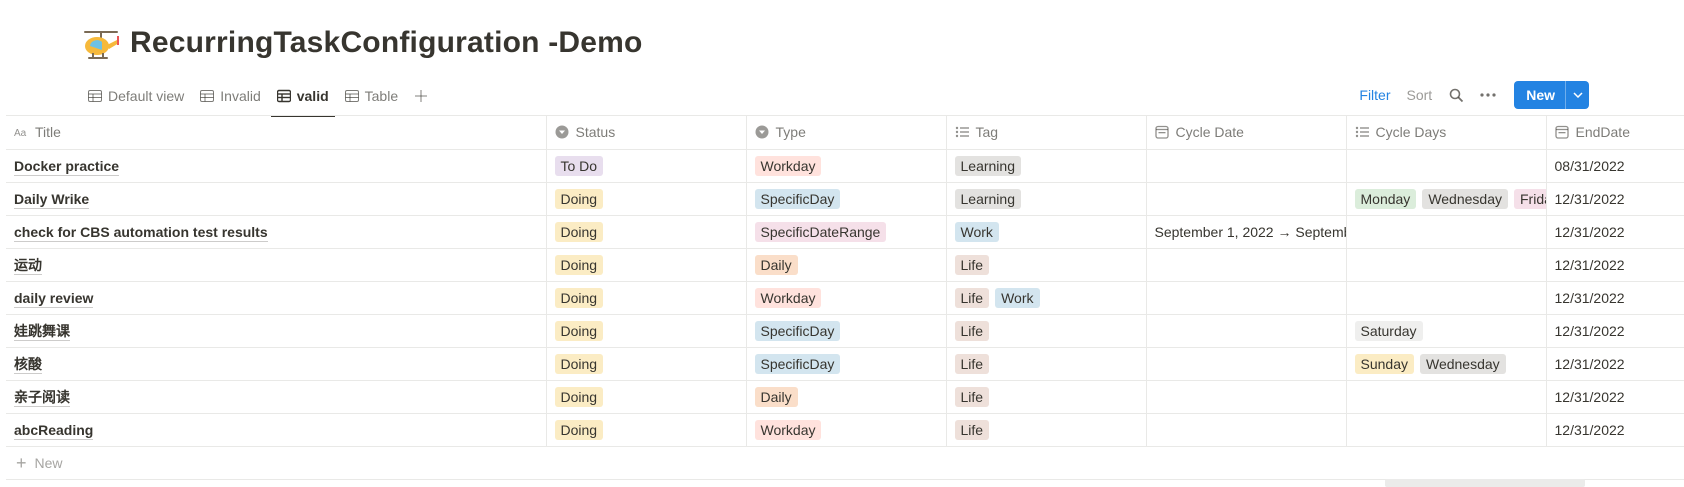  I want to click on cell-title: Docker practice, so click(276, 166).